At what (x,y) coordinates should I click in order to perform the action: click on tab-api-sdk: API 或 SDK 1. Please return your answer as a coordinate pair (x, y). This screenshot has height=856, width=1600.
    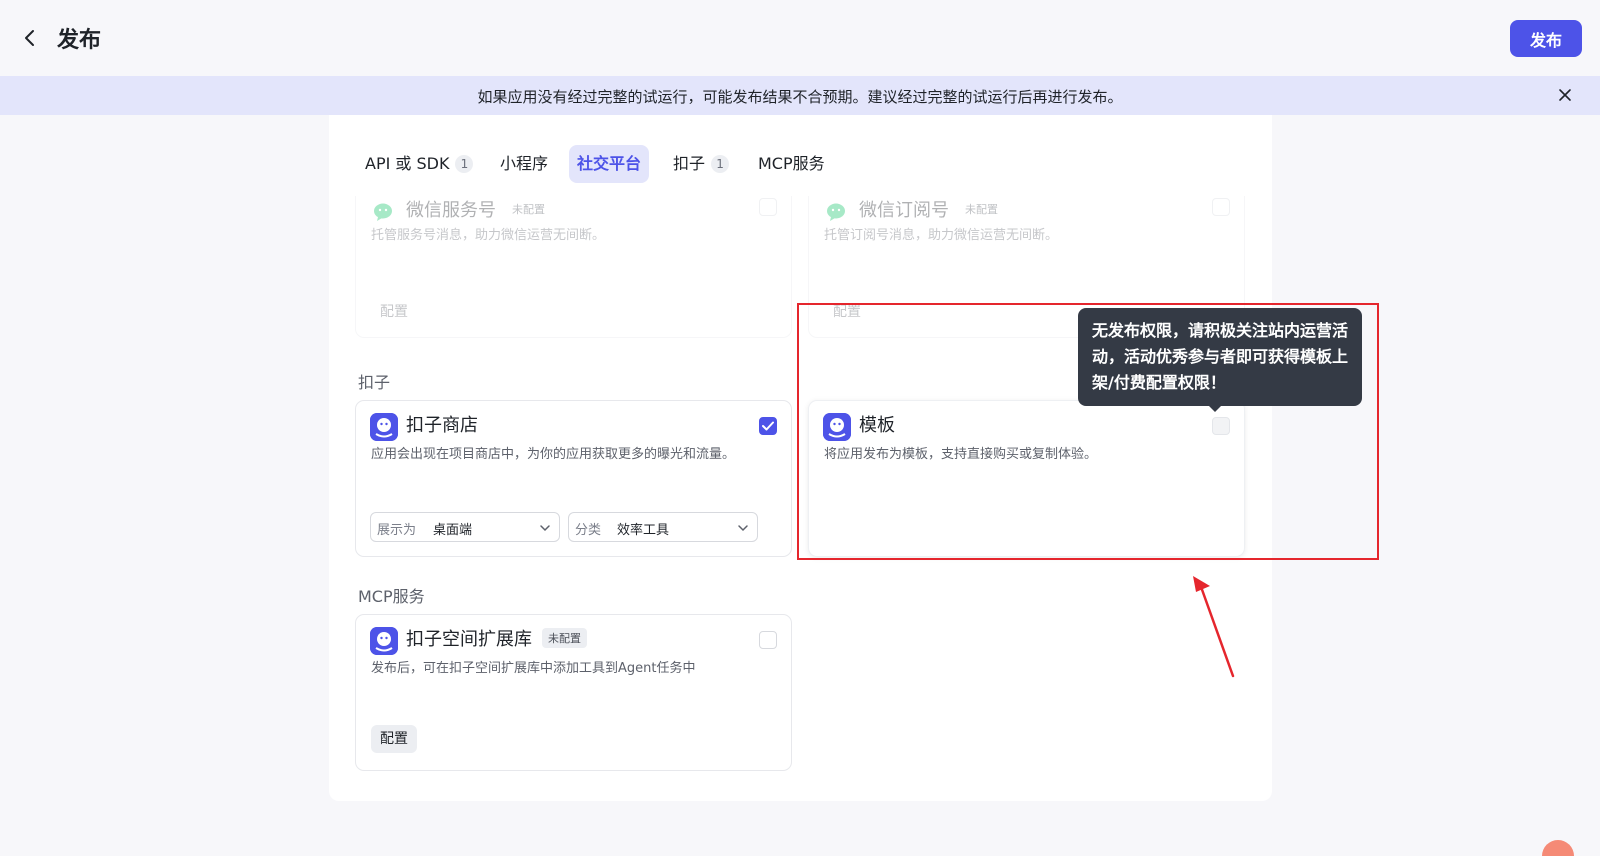
    Looking at the image, I should click on (419, 164).